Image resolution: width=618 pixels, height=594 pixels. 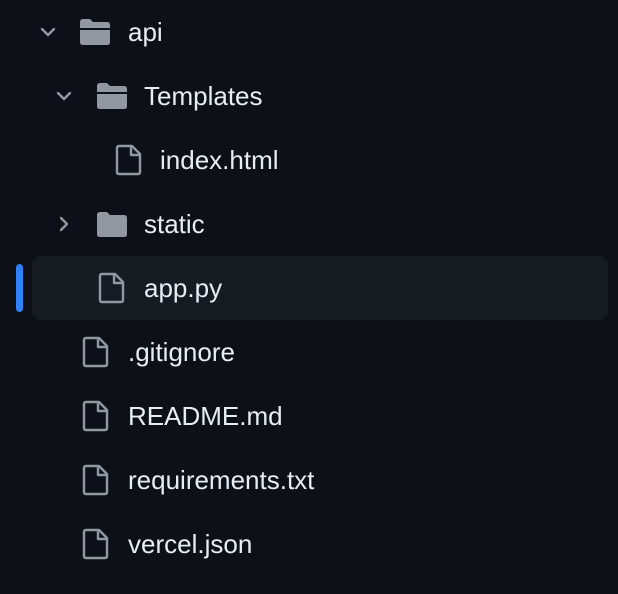 What do you see at coordinates (309, 352) in the screenshot?
I see `tree-item-gitignore: .gitignore` at bounding box center [309, 352].